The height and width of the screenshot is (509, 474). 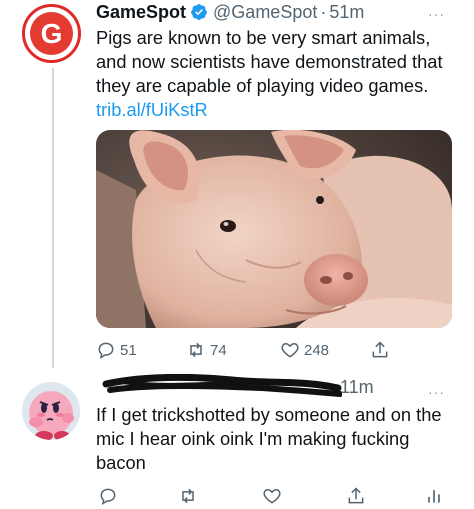 I want to click on analytics-icon, so click(x=434, y=496).